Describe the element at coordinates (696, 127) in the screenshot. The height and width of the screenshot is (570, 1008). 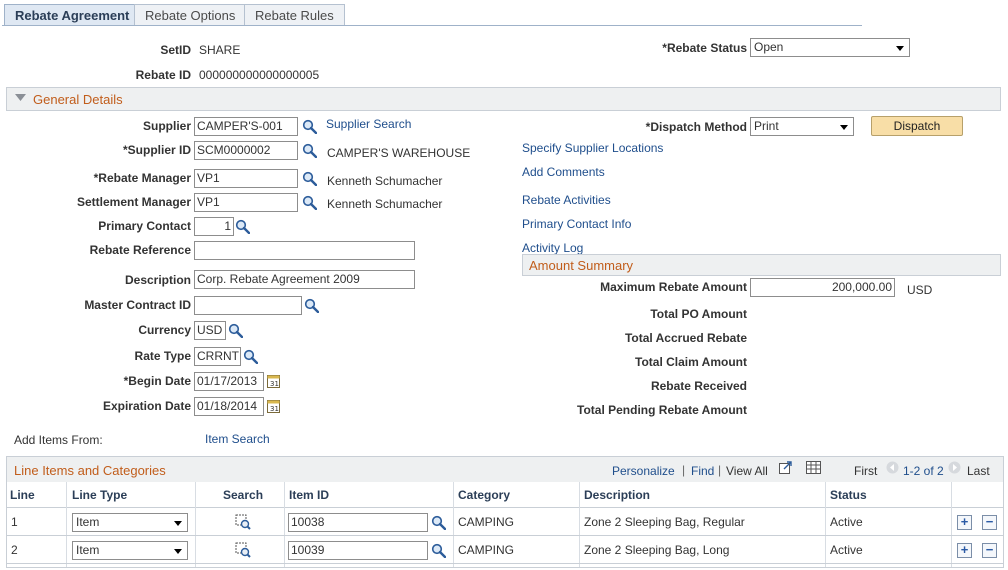
I see `dispatch-method-label: *Dispatch Method` at that location.